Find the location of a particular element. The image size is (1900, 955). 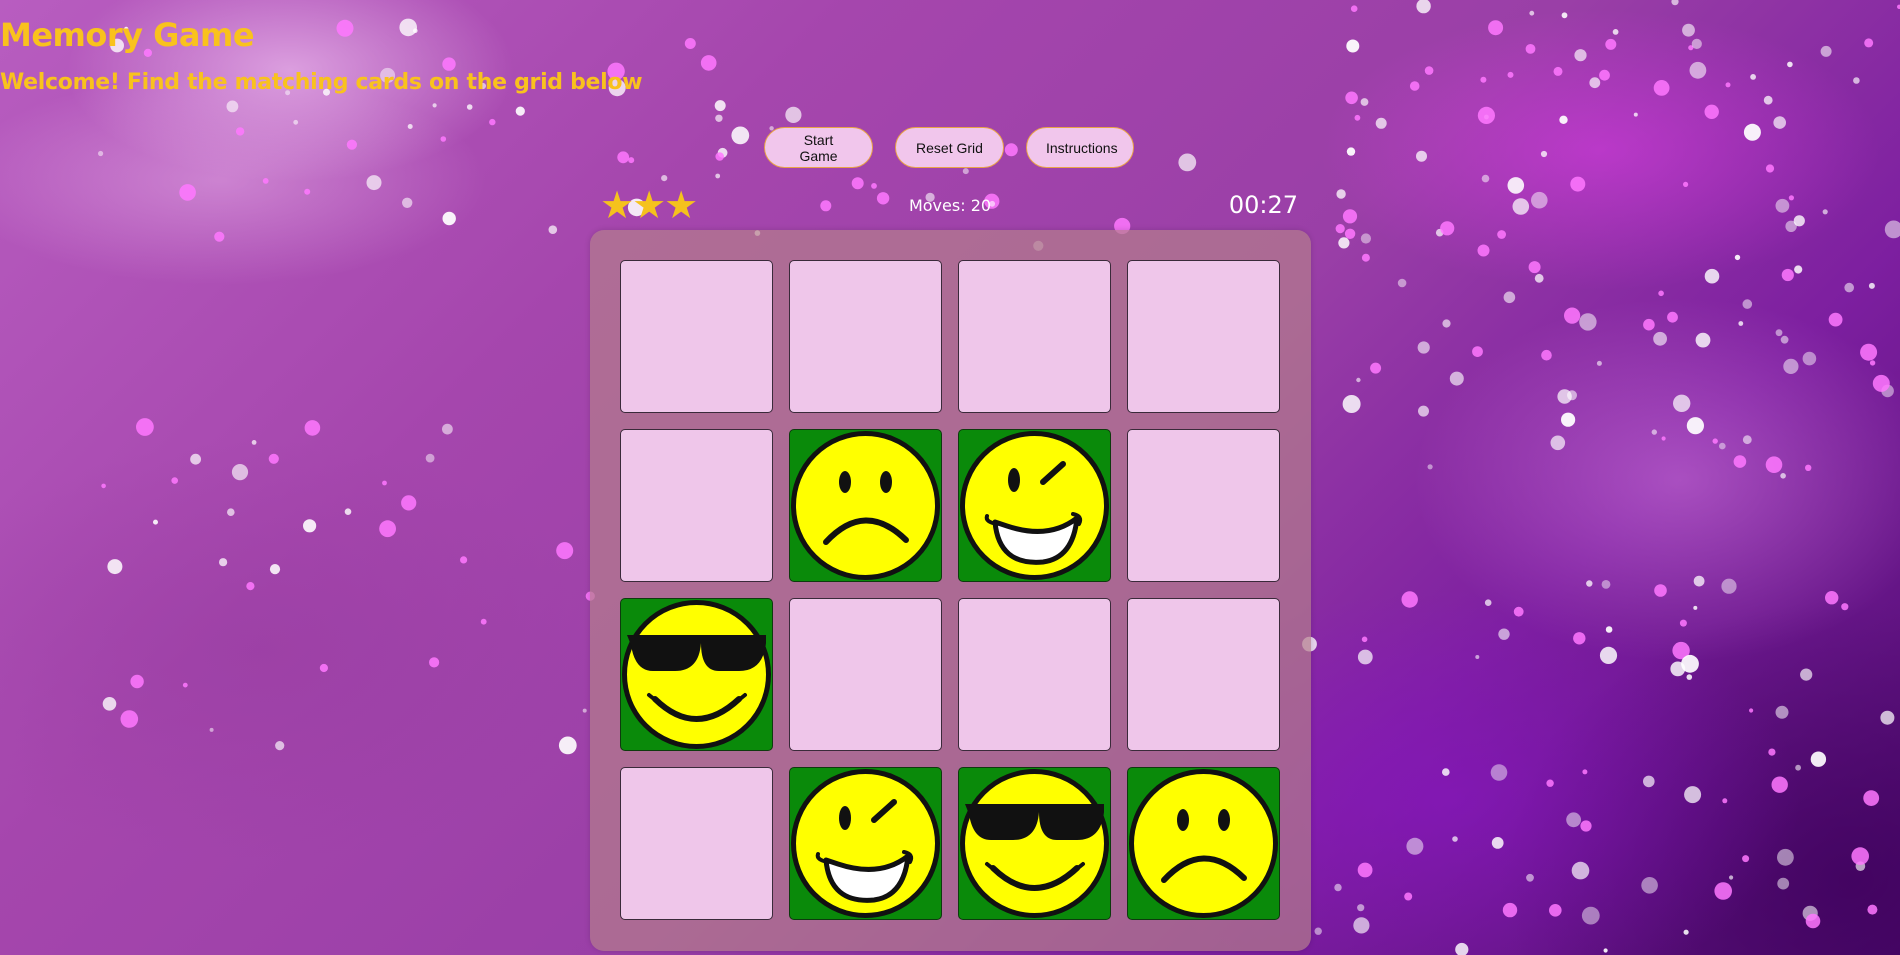

start-game-button: Start Game is located at coordinates (818, 147).